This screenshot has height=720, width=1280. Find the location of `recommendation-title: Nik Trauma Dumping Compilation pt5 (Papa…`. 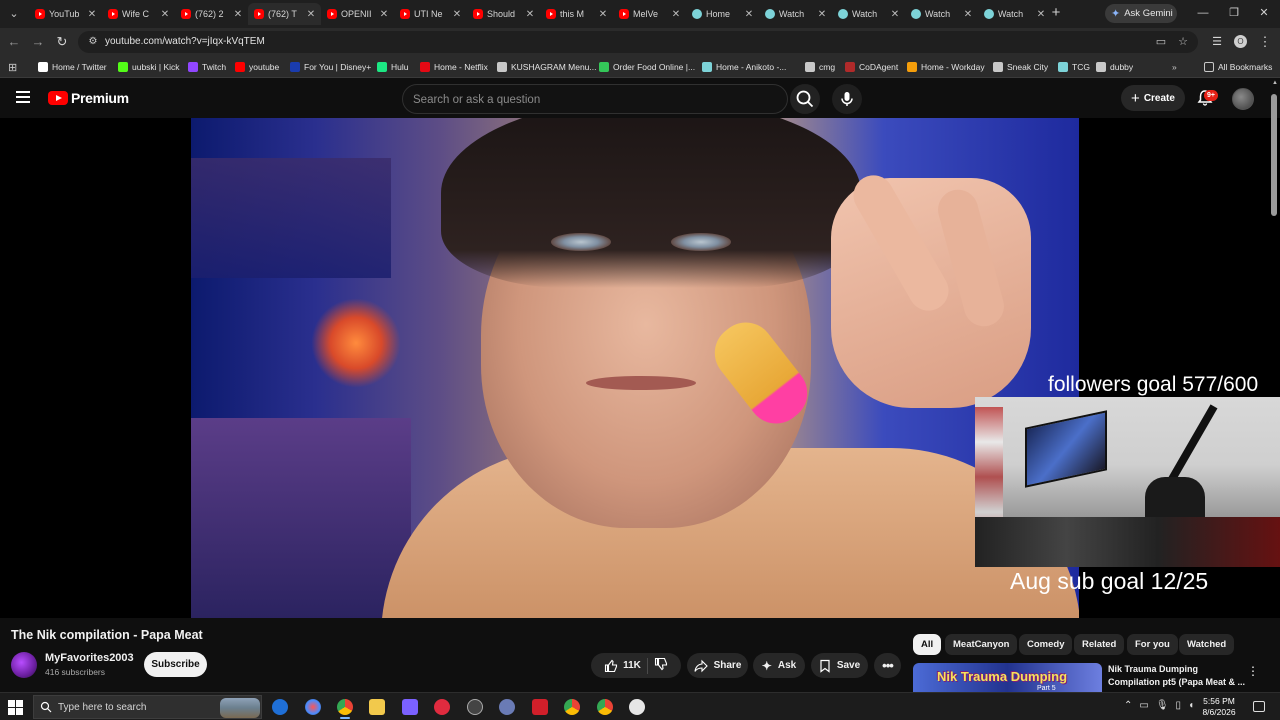

recommendation-title: Nik Trauma Dumping Compilation pt5 (Papa… is located at coordinates (1177, 675).